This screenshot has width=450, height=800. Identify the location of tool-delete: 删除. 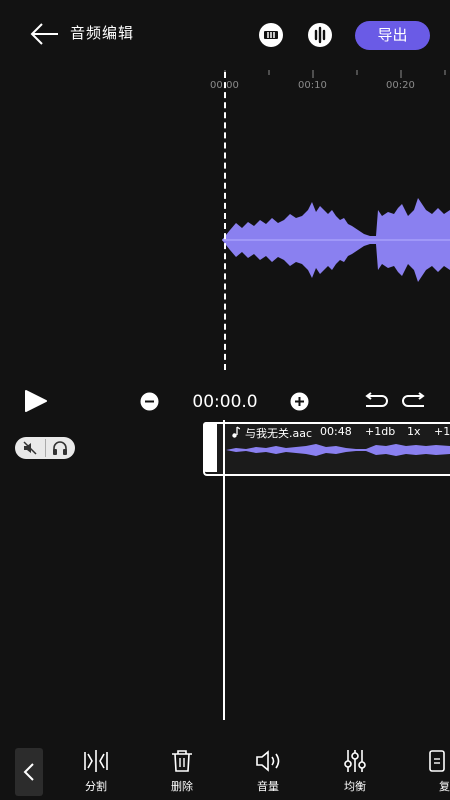
(182, 772).